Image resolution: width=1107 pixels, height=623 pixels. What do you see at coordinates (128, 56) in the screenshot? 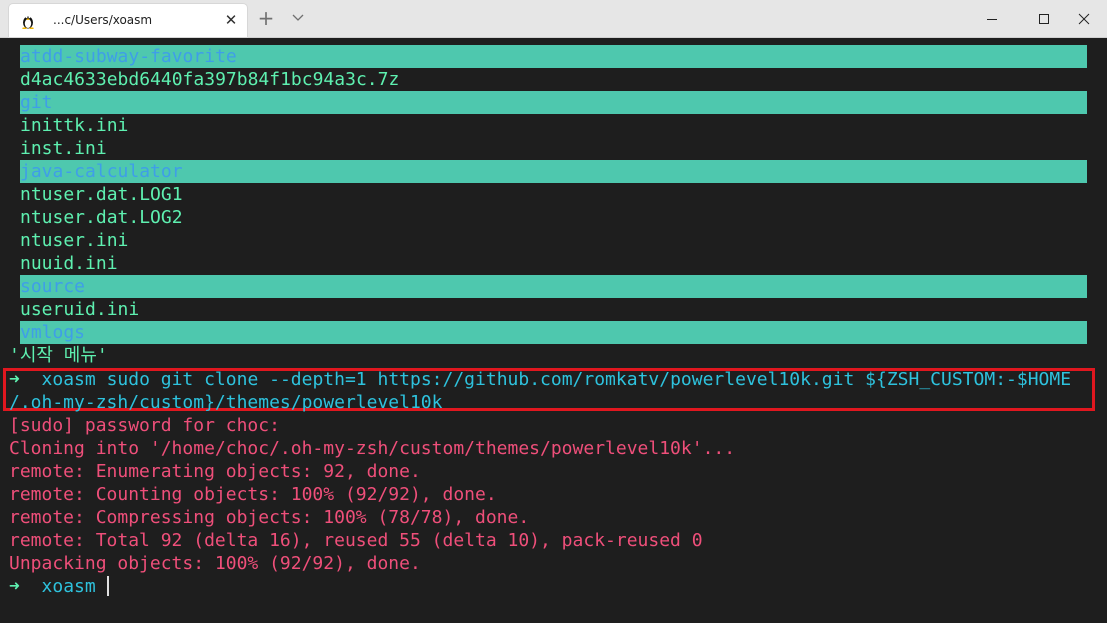
I see `list-item: atdd-subway-favorite` at bounding box center [128, 56].